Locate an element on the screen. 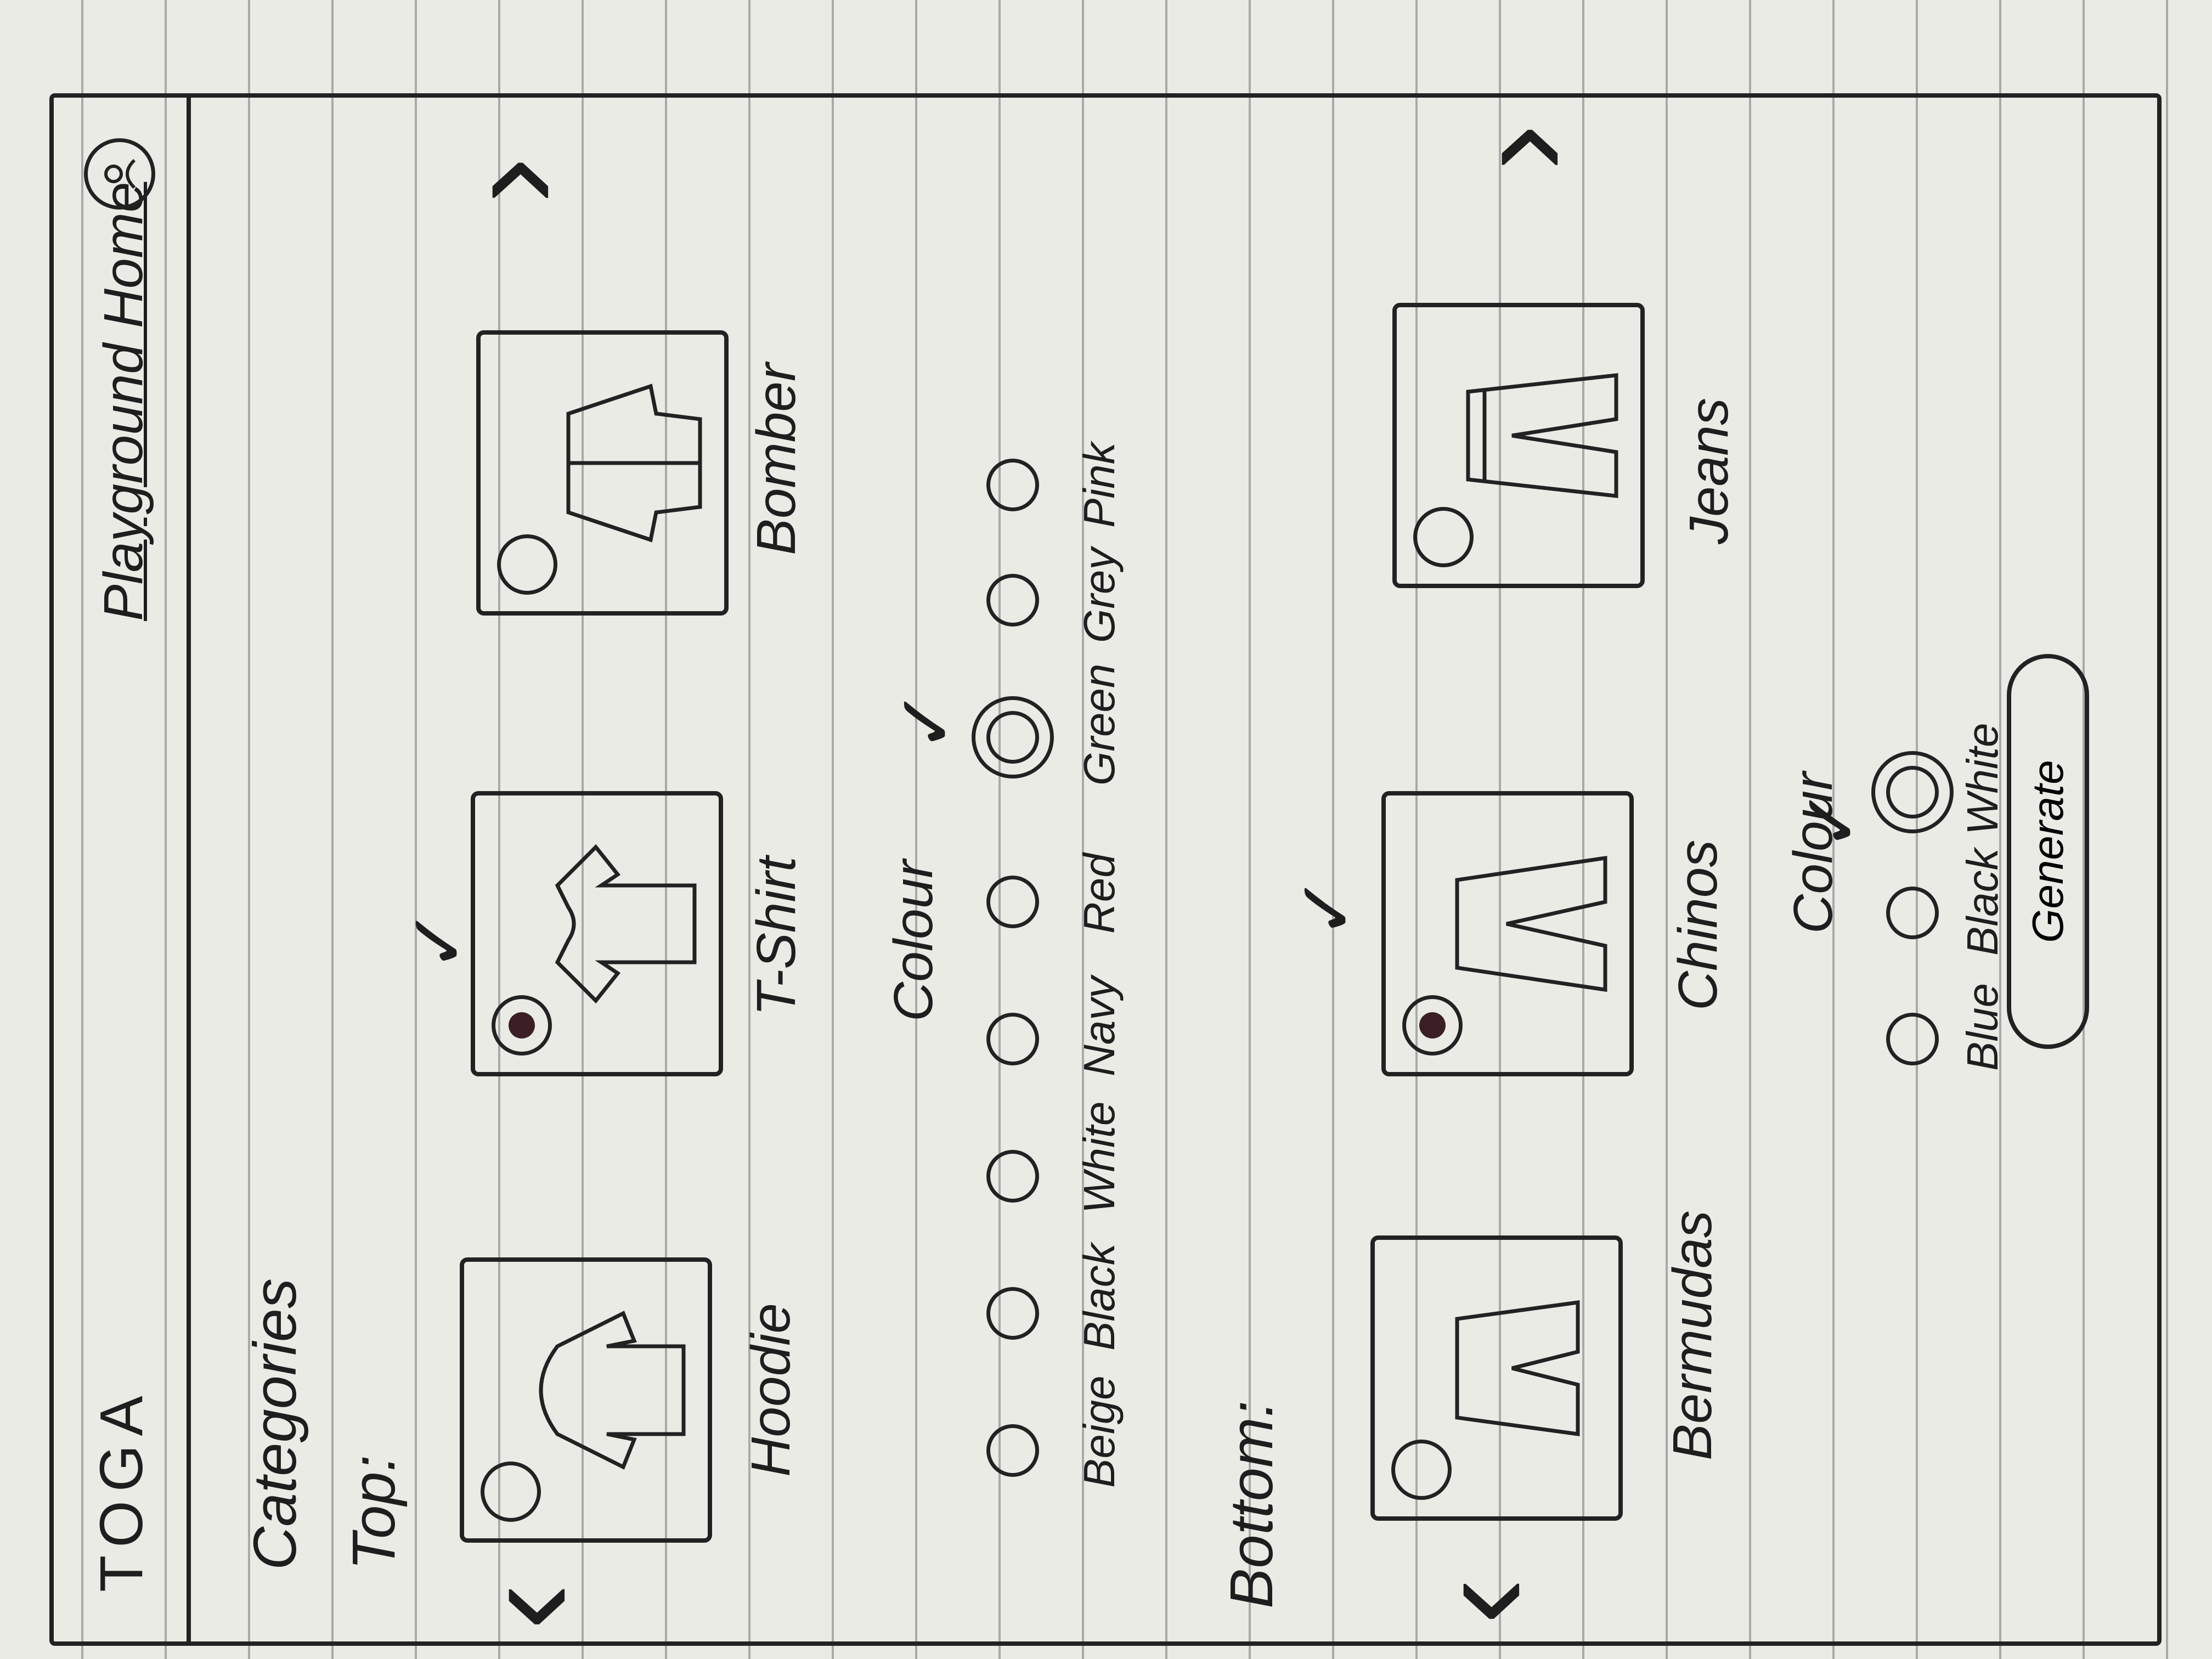 This screenshot has height=1659, width=2212. hoodie-icon is located at coordinates (612, 1390).